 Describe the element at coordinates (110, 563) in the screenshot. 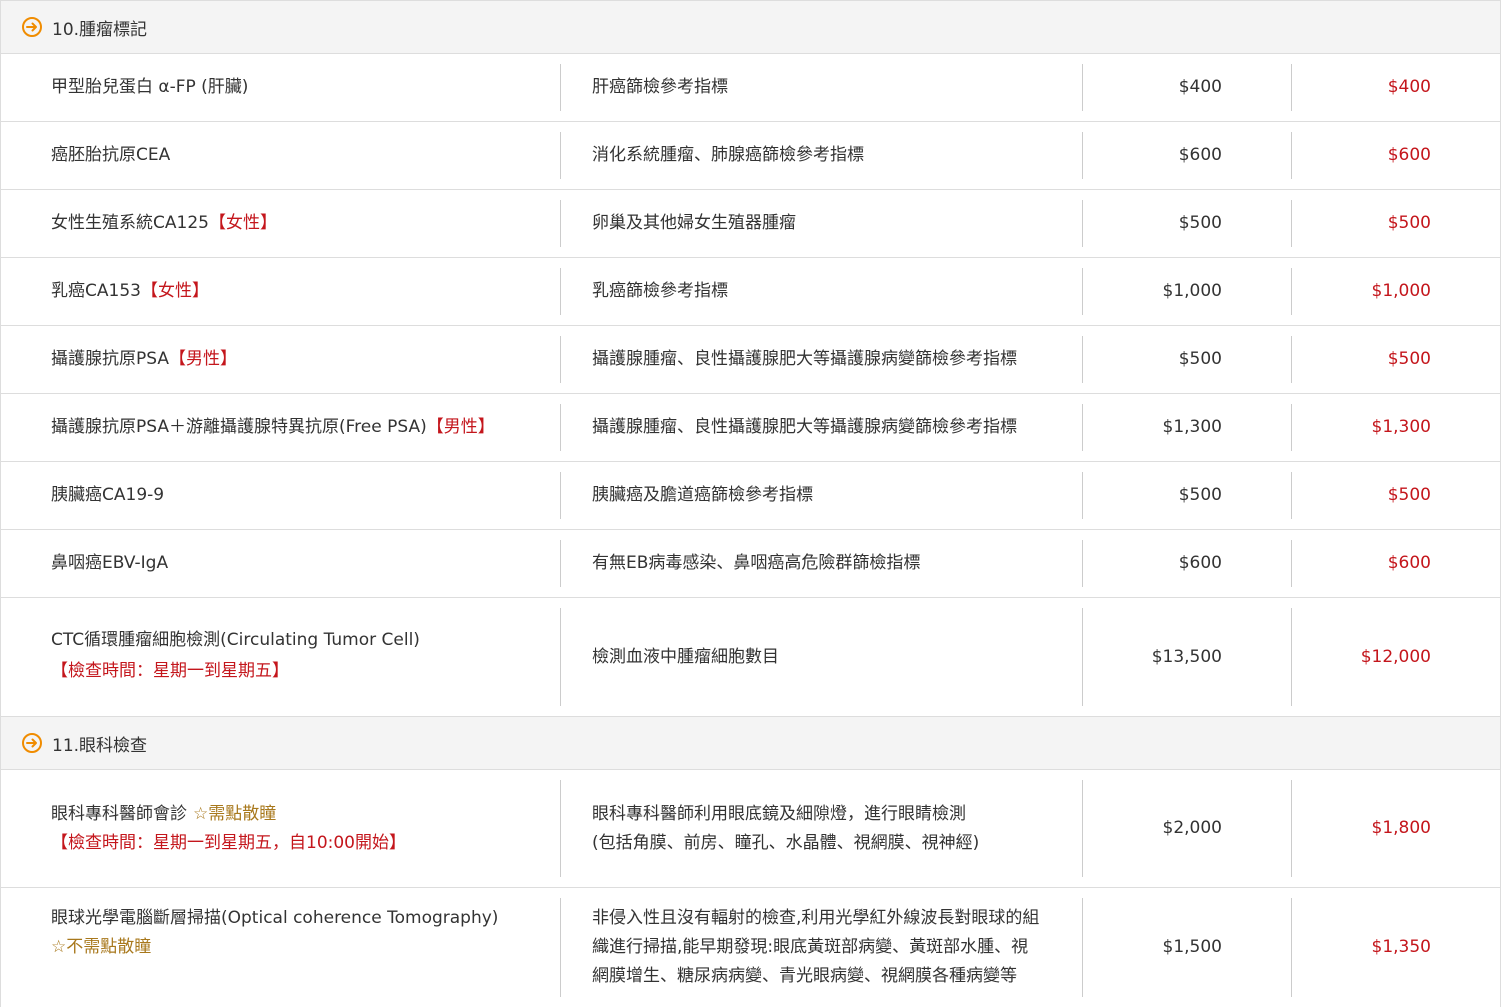

I see `item-name: 鼻咽癌EBV-IgA` at that location.